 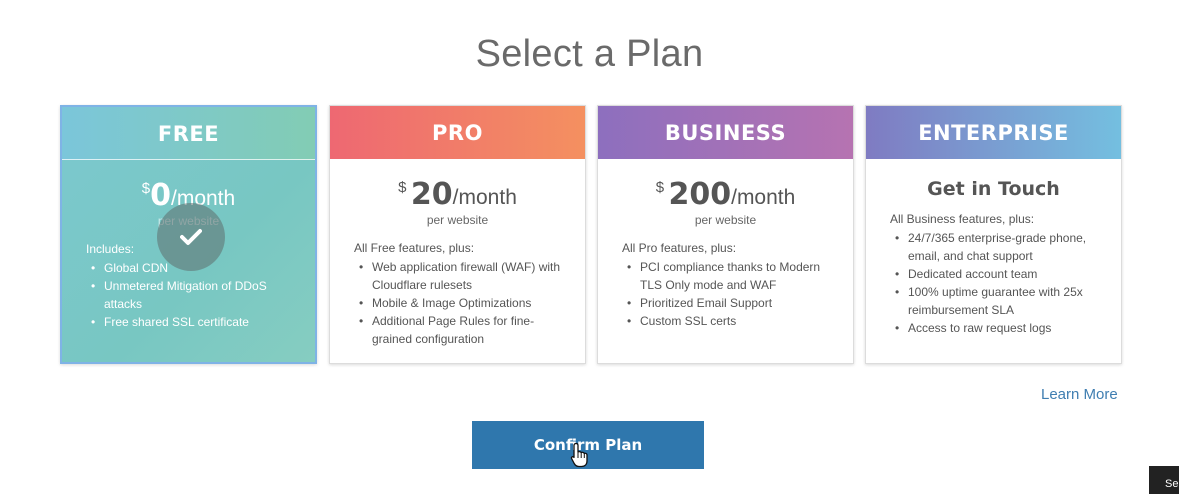 I want to click on plan-headline: Get in Touch, so click(x=993, y=189).